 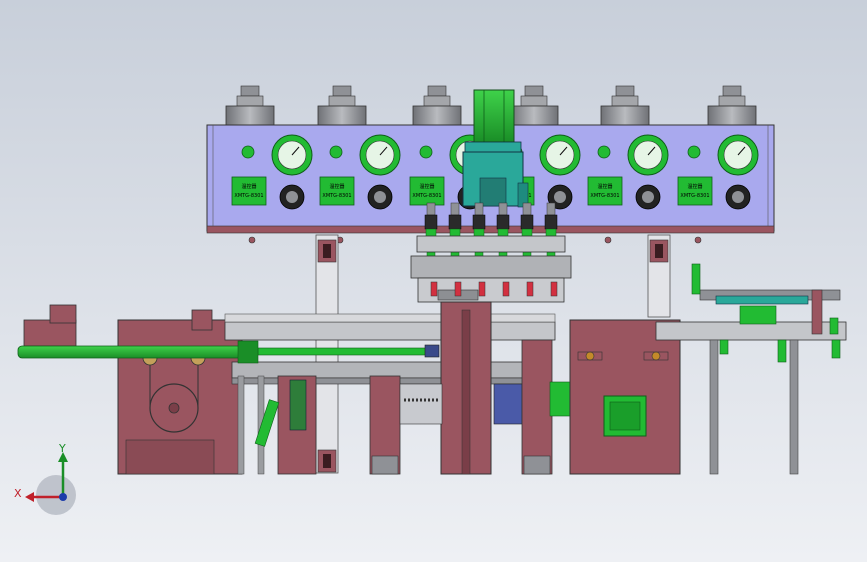 I want to click on support-column-right, so click(x=659, y=276).